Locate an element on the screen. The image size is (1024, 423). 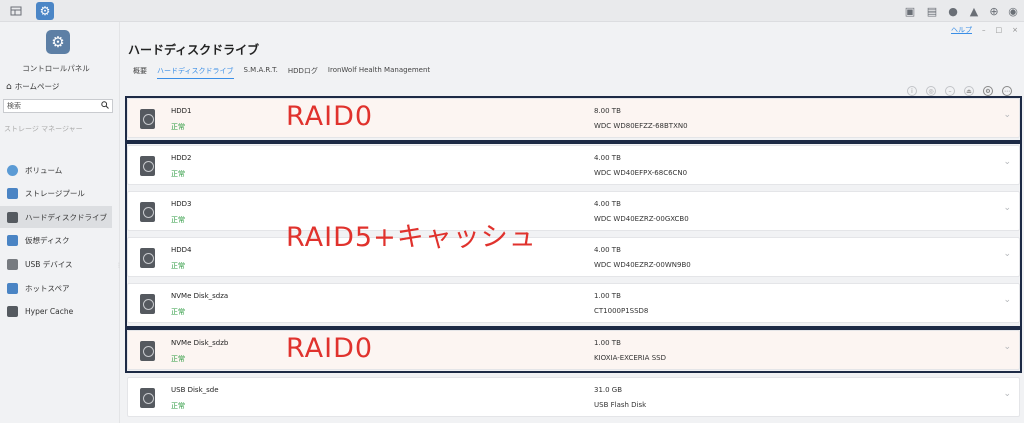
more-icon: ⋯ is located at coordinates (1007, 91).